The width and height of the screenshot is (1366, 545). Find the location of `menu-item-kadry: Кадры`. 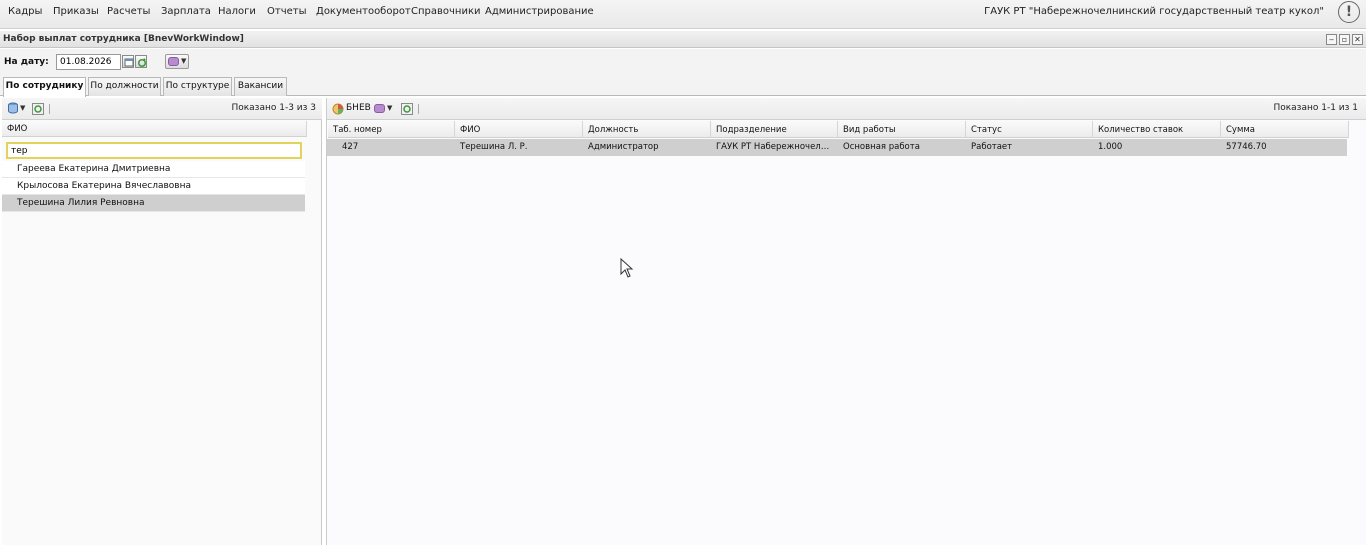

menu-item-kadry: Кадры is located at coordinates (25, 11).